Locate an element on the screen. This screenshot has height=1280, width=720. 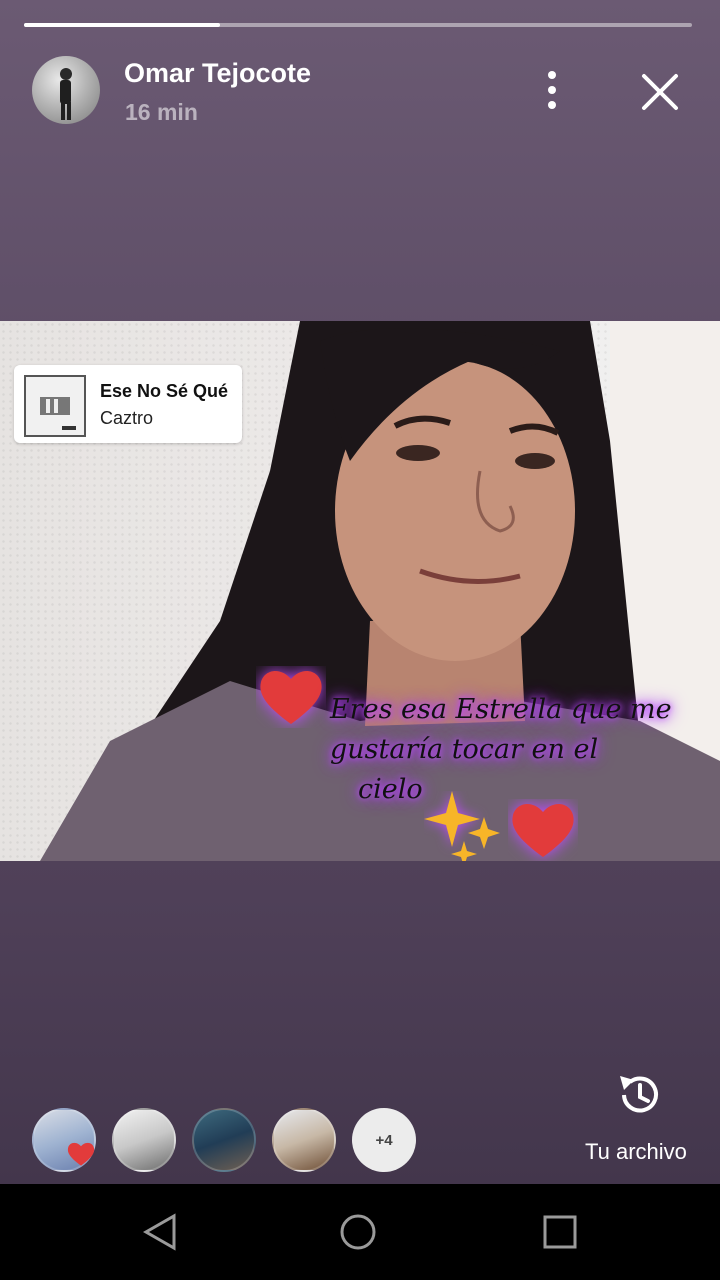
archive-label: Tu archivo is located at coordinates (636, 1152).